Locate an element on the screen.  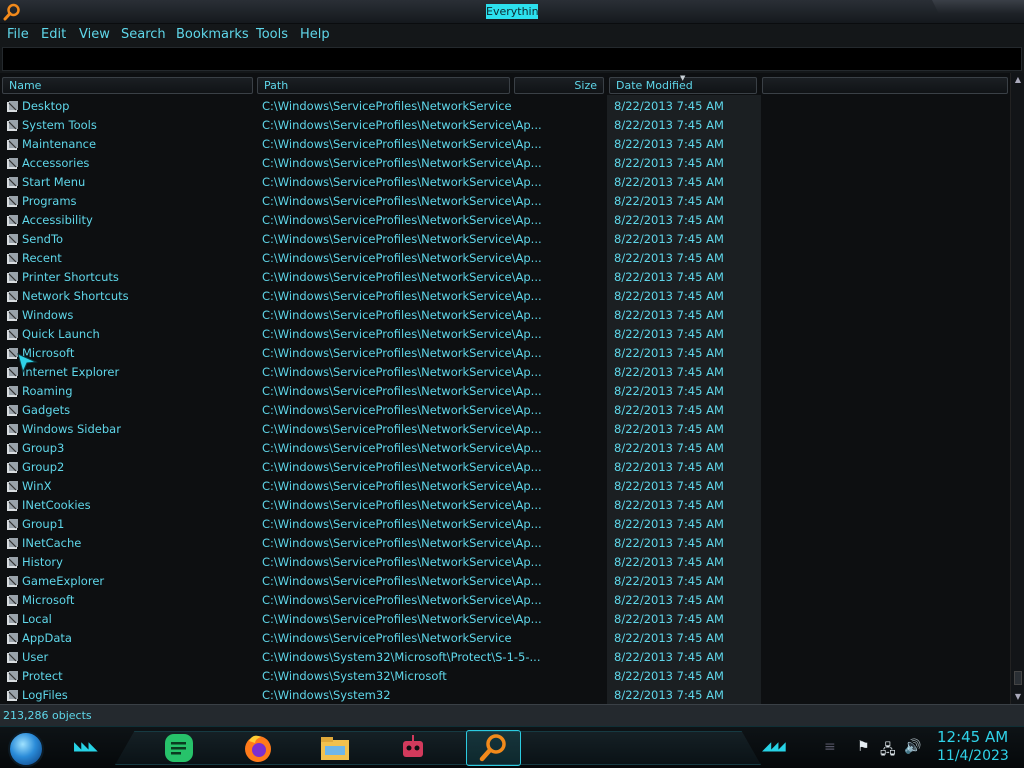
column-header-path: Path is located at coordinates (383, 85).